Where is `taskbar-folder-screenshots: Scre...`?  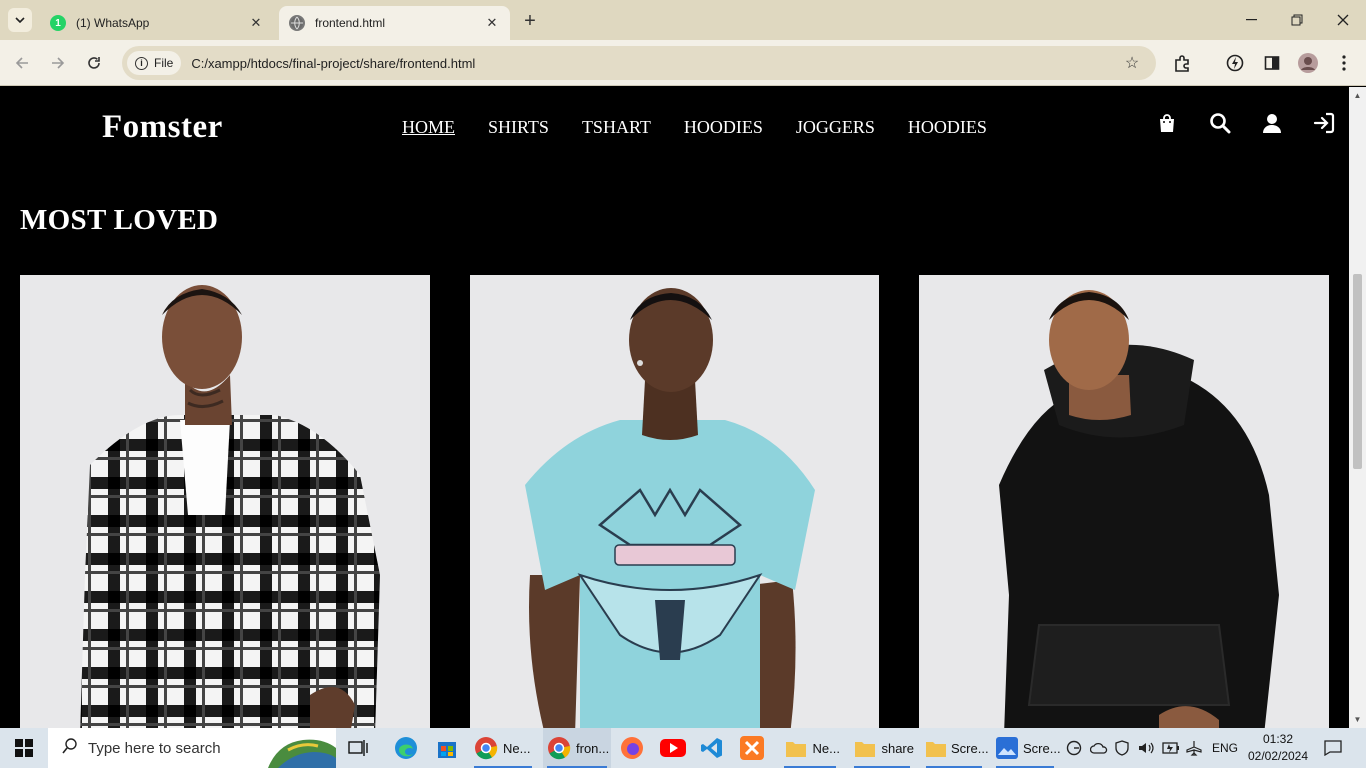 taskbar-folder-screenshots: Scre... is located at coordinates (955, 748).